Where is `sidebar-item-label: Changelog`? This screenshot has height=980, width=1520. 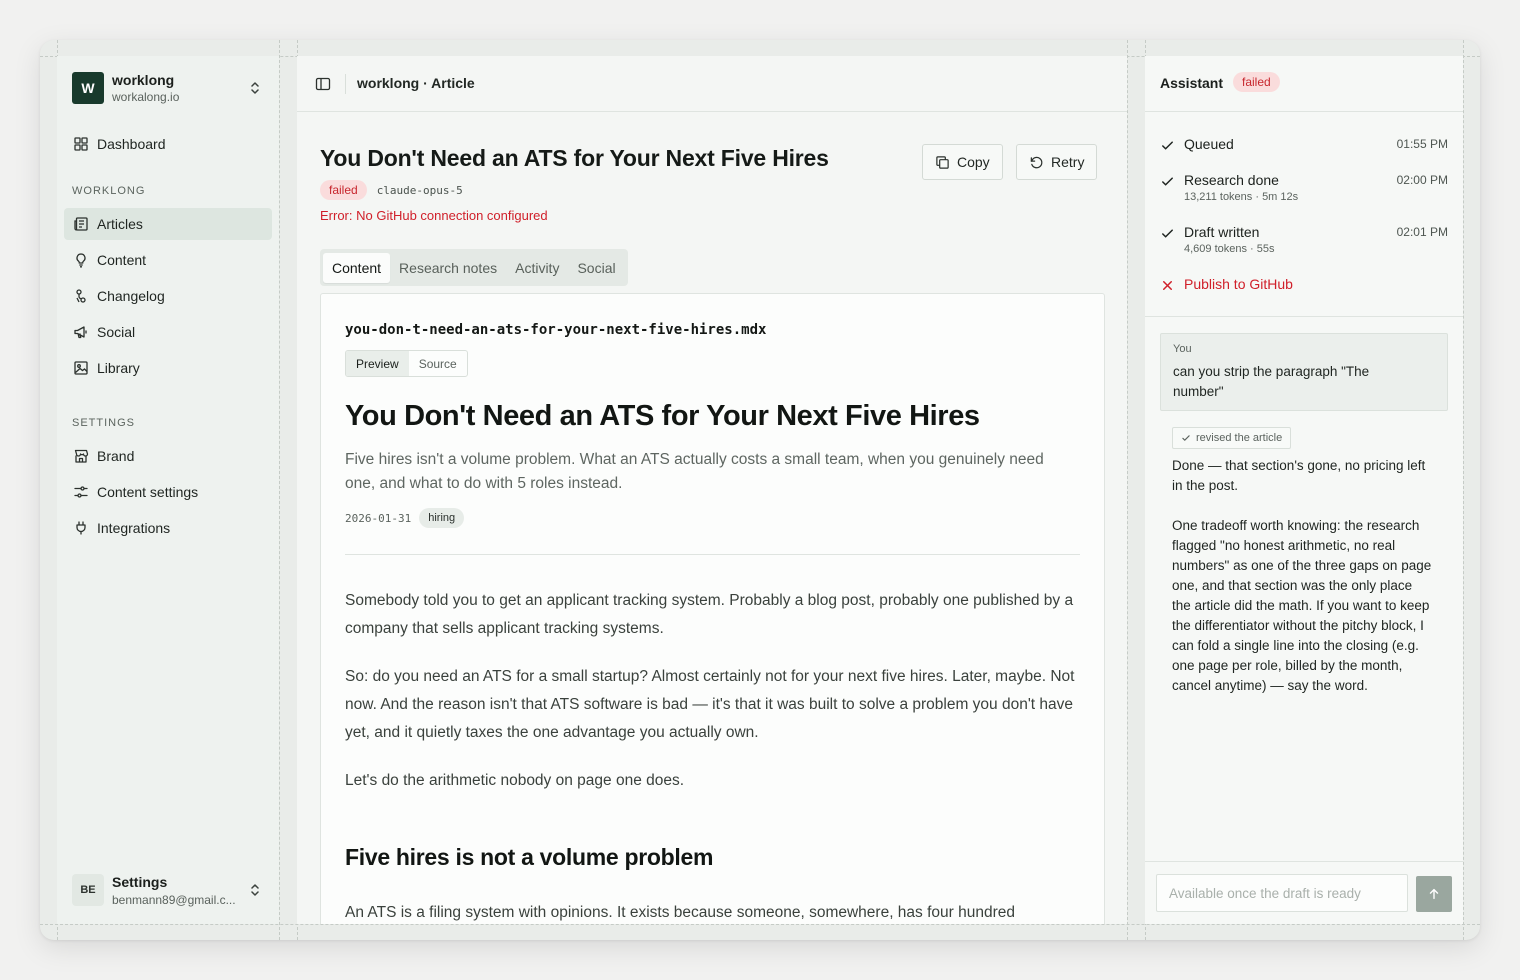 sidebar-item-label: Changelog is located at coordinates (131, 296).